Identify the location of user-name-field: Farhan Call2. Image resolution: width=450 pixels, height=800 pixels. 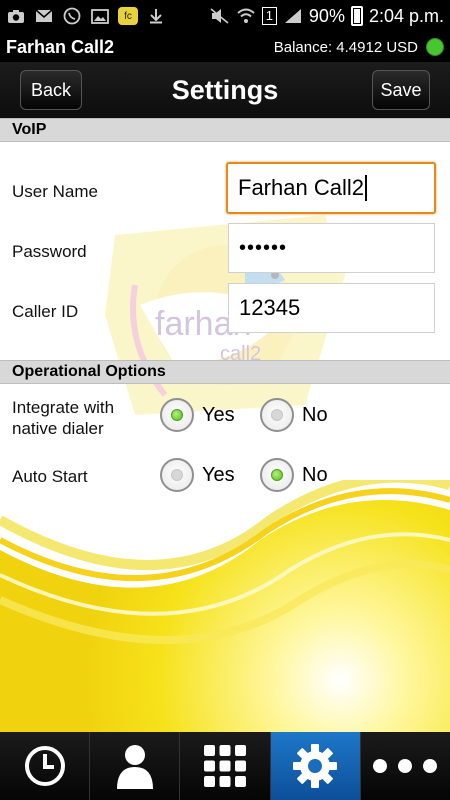
(331, 188).